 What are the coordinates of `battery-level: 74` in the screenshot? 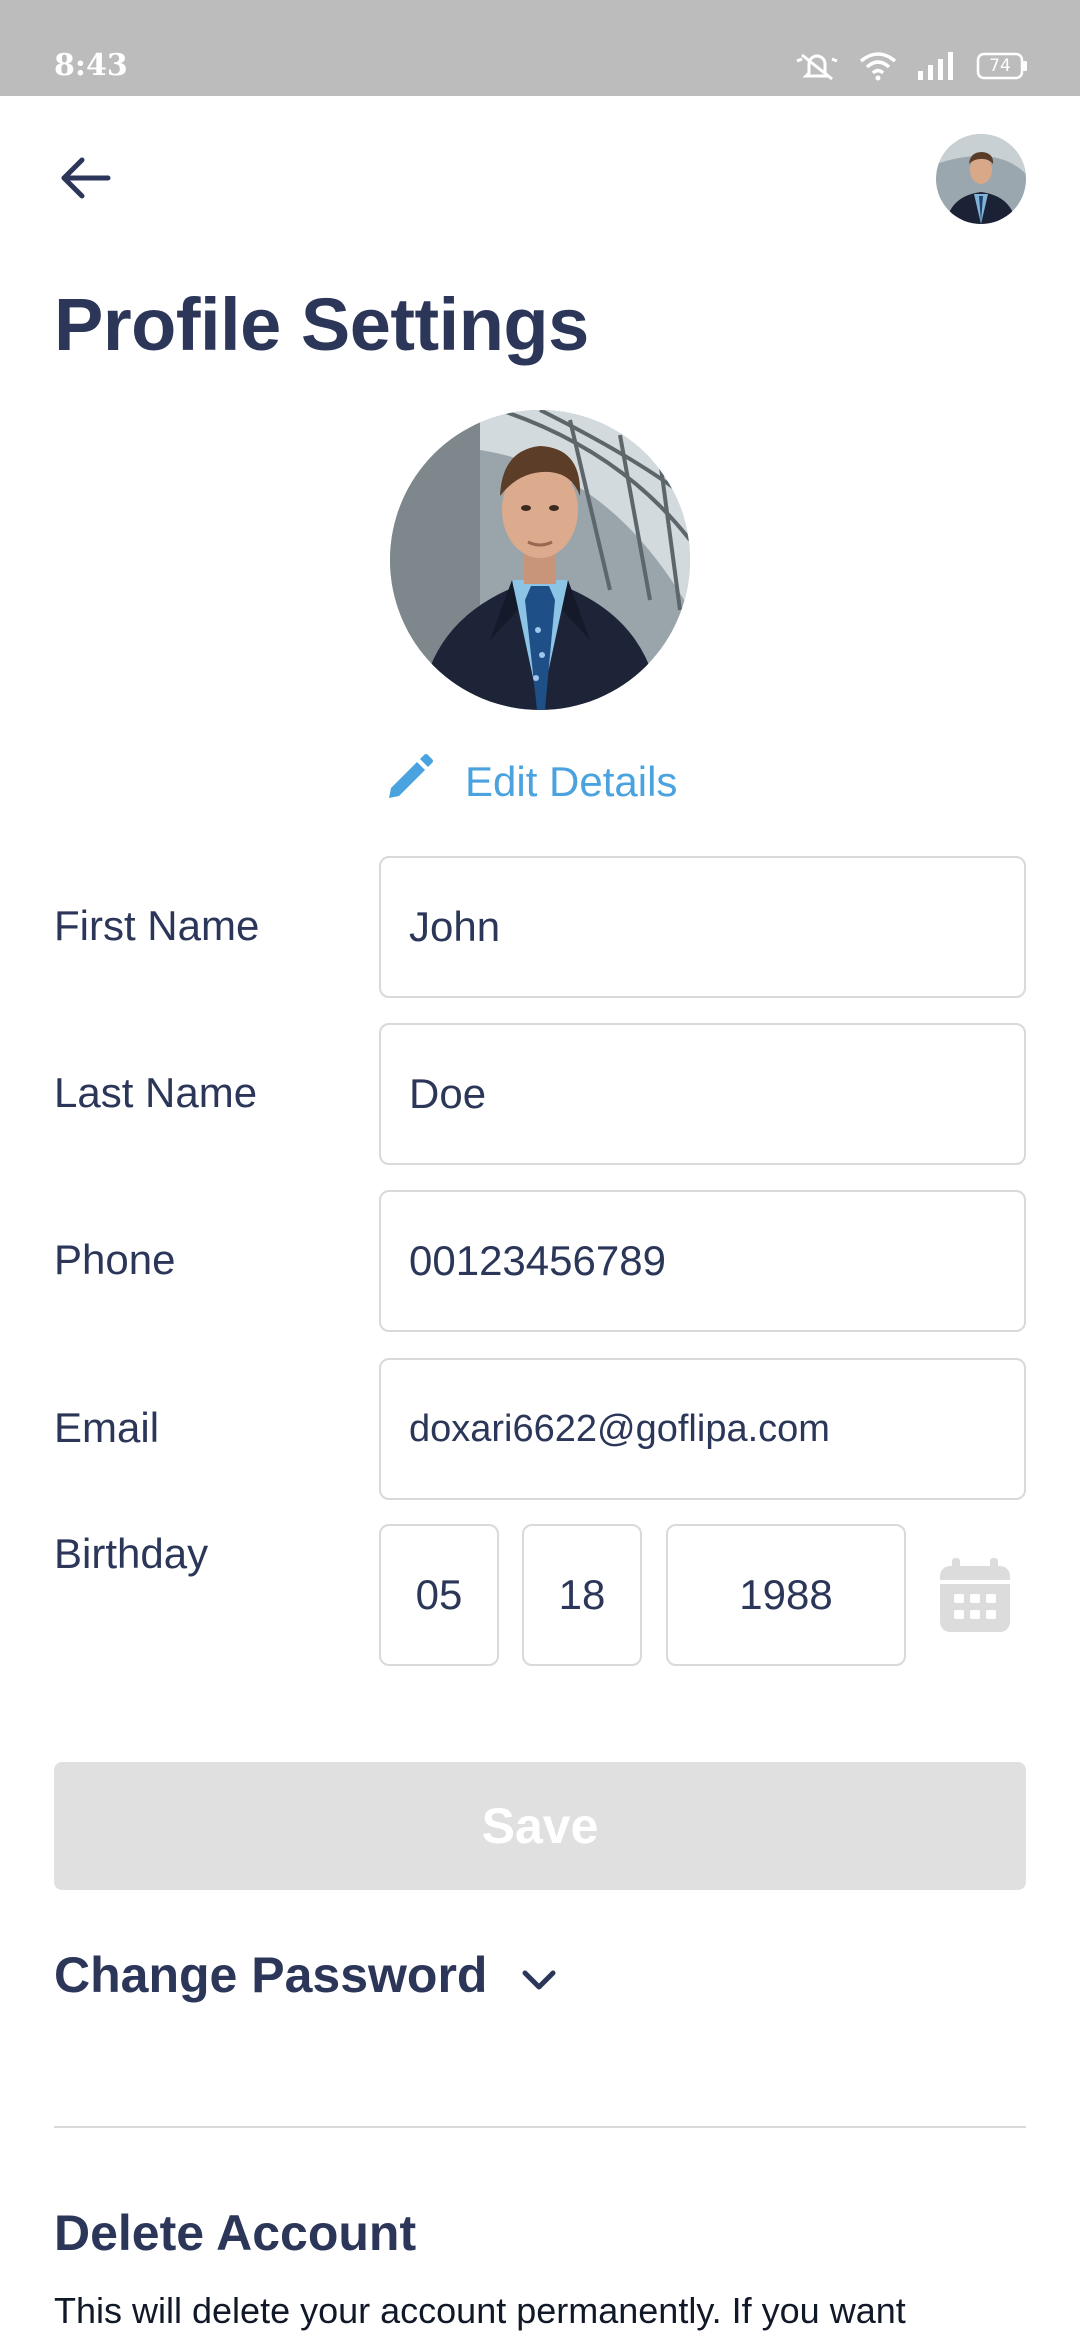 It's located at (1000, 66).